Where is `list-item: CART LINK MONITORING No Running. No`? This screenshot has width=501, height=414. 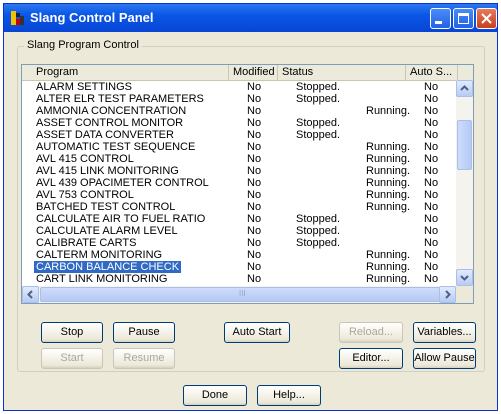
list-item: CART LINK MONITORING No Running. No is located at coordinates (247, 279).